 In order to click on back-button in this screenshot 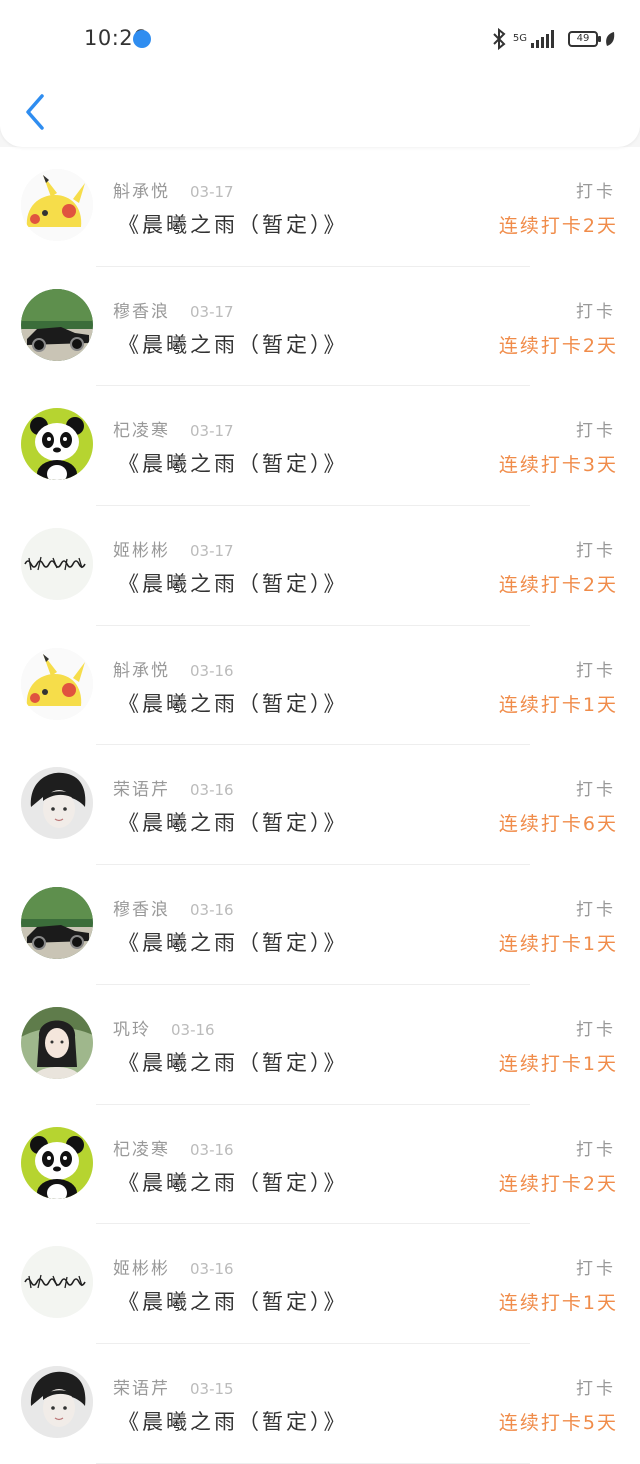, I will do `click(35, 112)`.